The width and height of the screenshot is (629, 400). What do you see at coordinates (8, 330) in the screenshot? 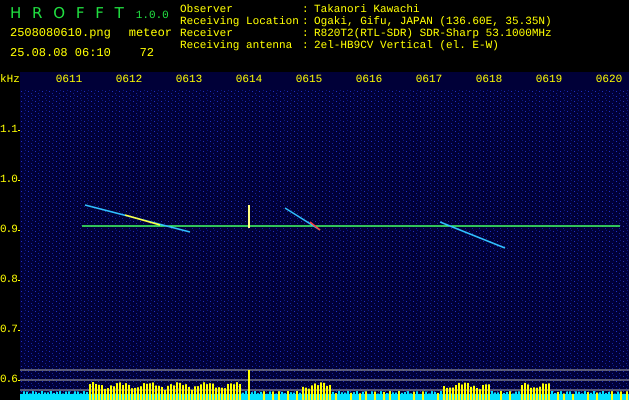
I see `y-tick-label: 0.7` at bounding box center [8, 330].